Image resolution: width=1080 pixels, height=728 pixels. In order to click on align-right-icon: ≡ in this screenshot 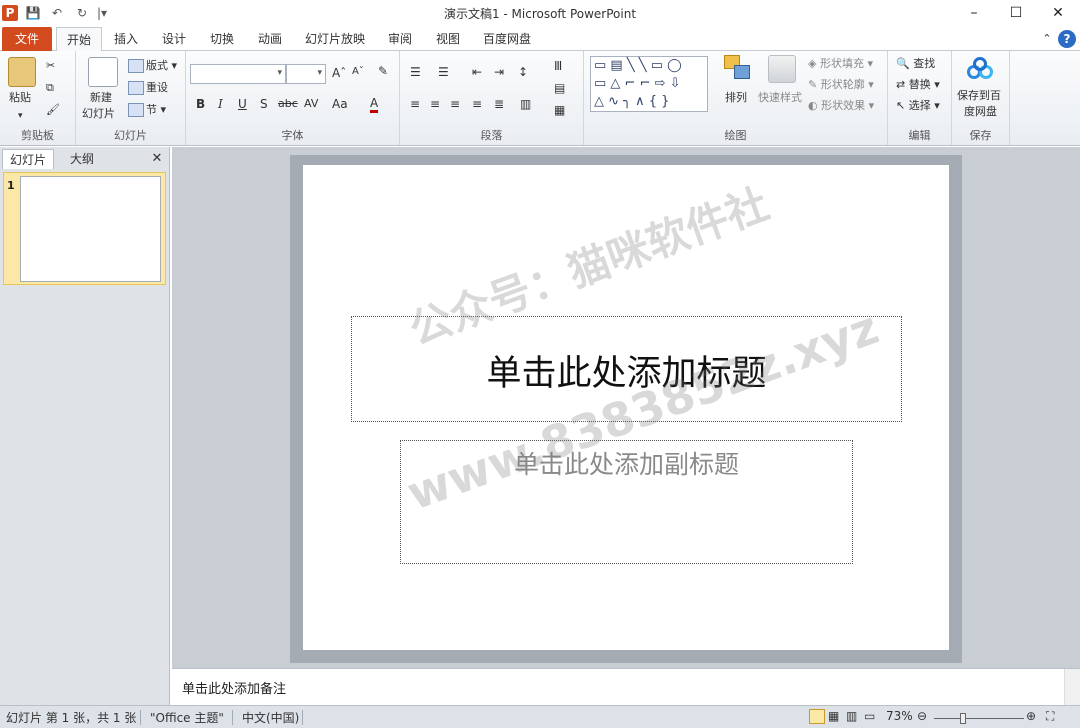, I will do `click(455, 104)`.